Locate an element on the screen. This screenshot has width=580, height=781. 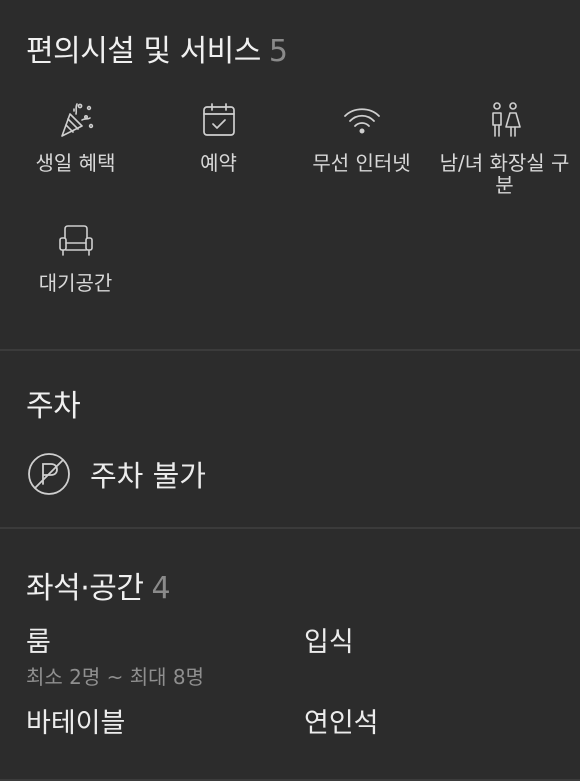
amenity-wifi: 무선 인터넷 is located at coordinates (361, 147).